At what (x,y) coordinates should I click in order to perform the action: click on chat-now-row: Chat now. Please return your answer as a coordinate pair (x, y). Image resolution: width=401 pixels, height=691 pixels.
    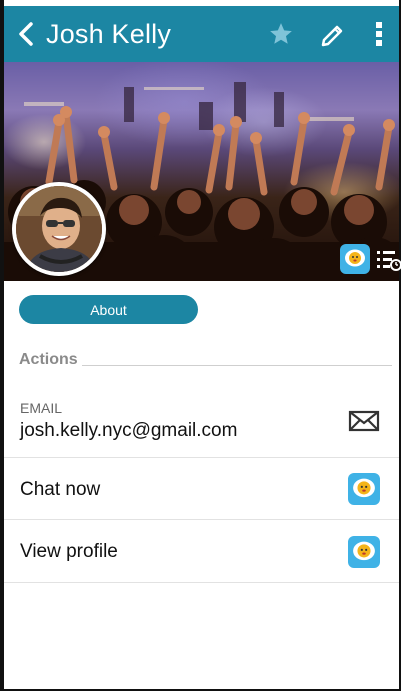
    Looking at the image, I should click on (201, 489).